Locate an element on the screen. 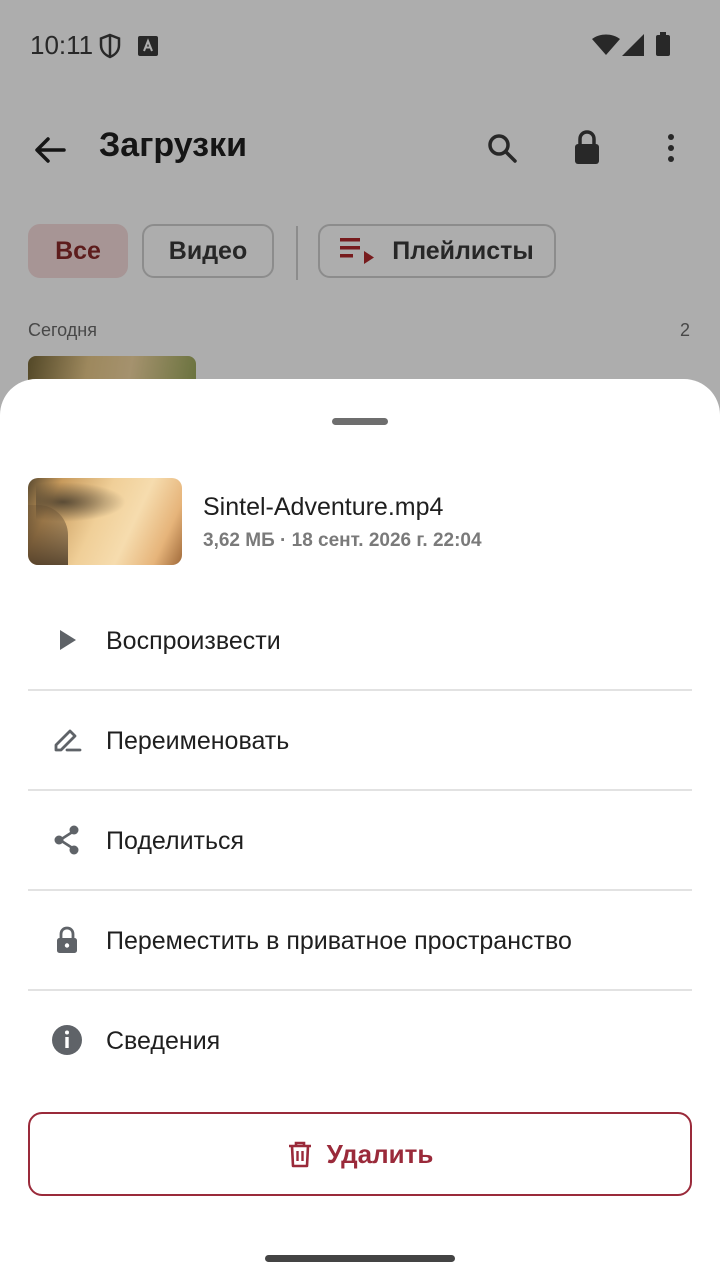 This screenshot has width=720, height=1280. share-icon is located at coordinates (66, 840).